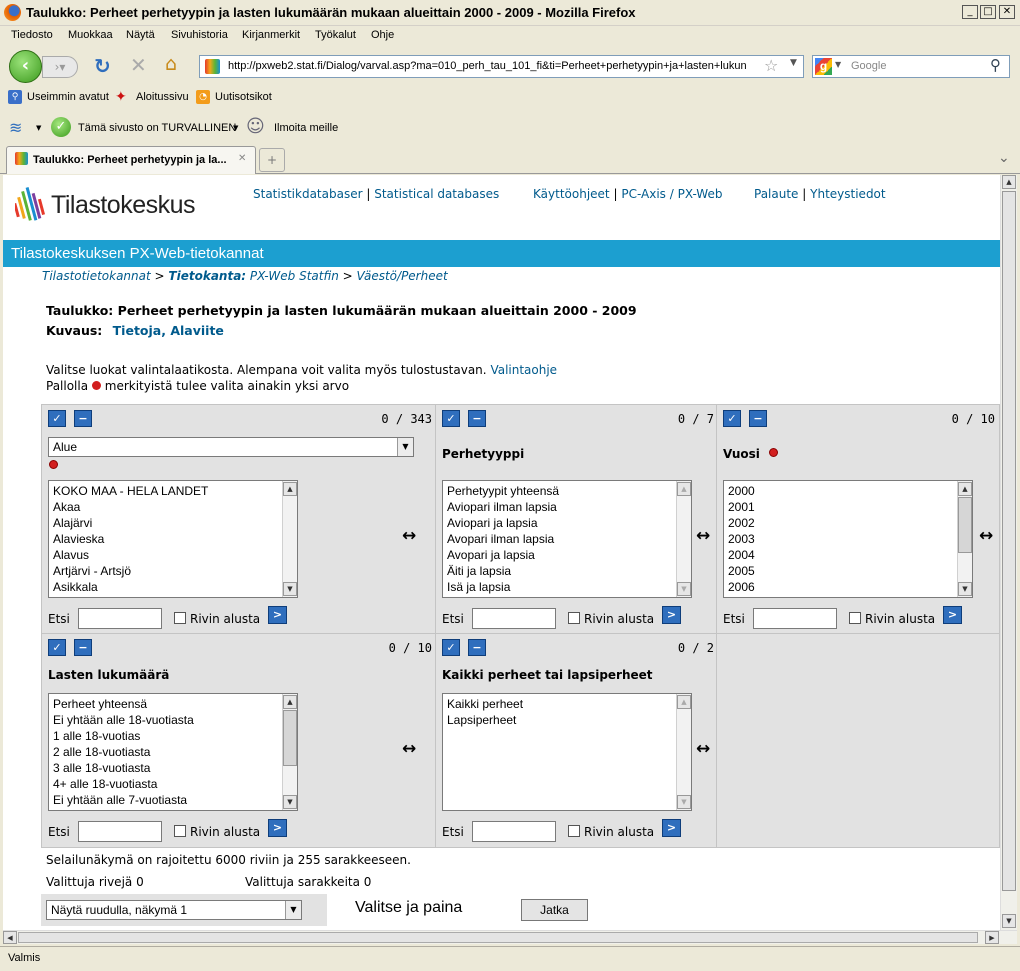  What do you see at coordinates (995, 65) in the screenshot?
I see `search-icon: ⚲` at bounding box center [995, 65].